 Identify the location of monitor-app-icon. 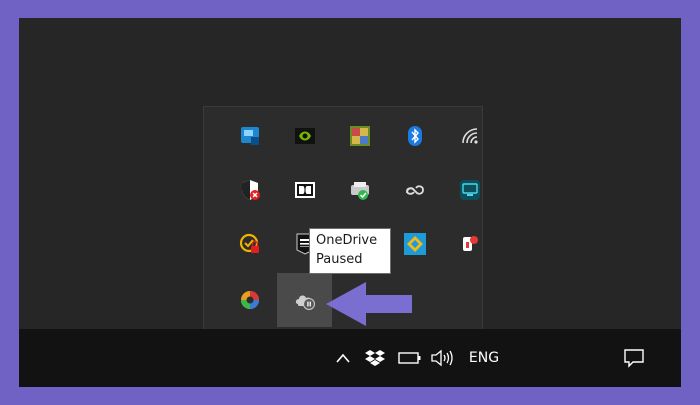
(469, 190).